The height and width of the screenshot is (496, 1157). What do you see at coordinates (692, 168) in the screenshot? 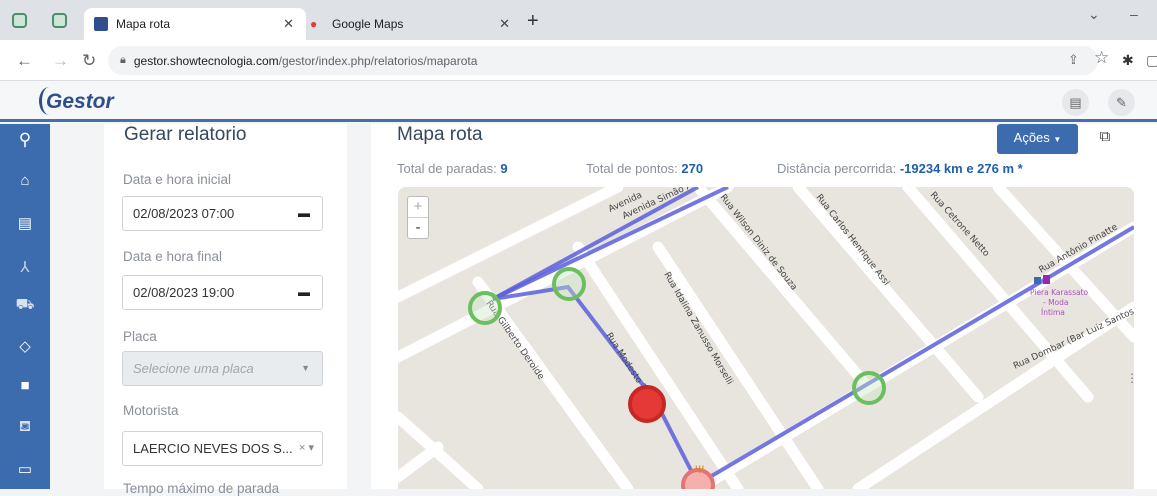
I see `stat-points-value: 270` at bounding box center [692, 168].